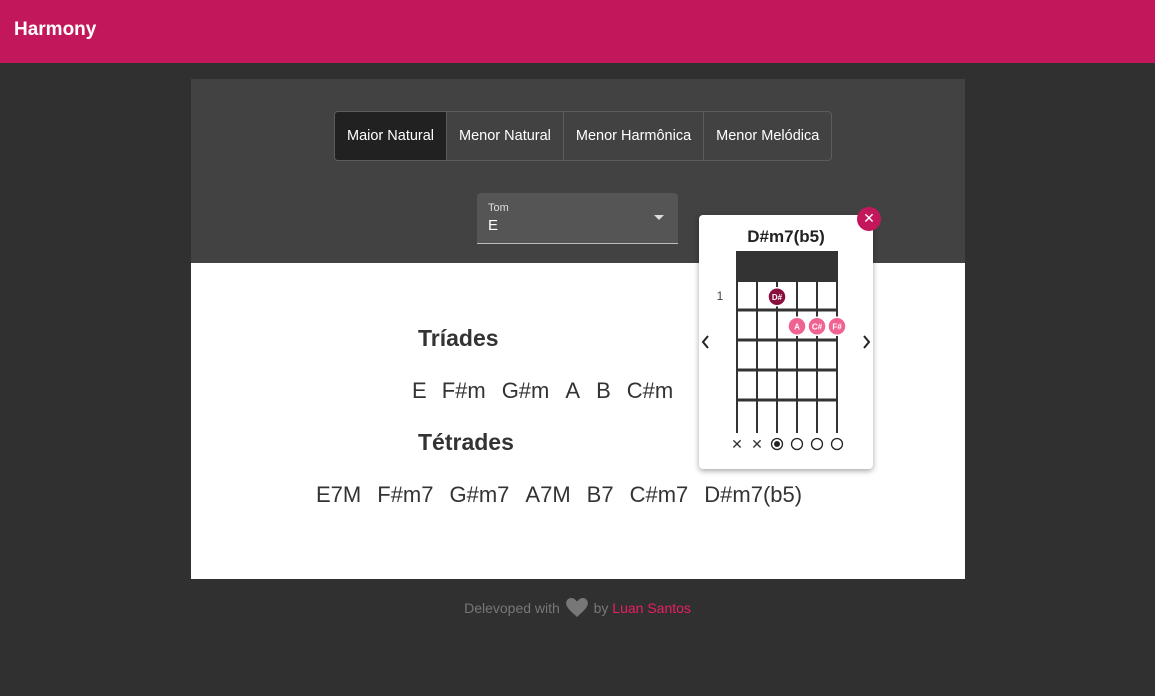 This screenshot has height=696, width=1155. I want to click on chevron-left-icon, so click(706, 342).